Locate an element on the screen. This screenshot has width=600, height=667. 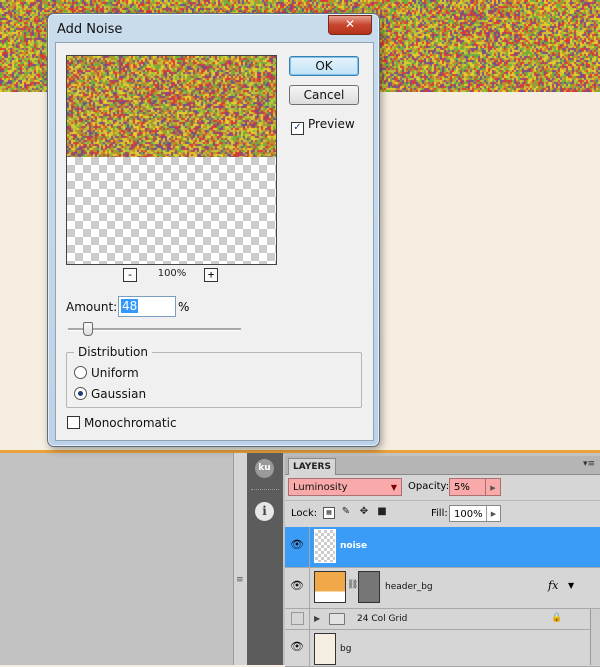
monochromatic-label: Monochromatic is located at coordinates (130, 423).